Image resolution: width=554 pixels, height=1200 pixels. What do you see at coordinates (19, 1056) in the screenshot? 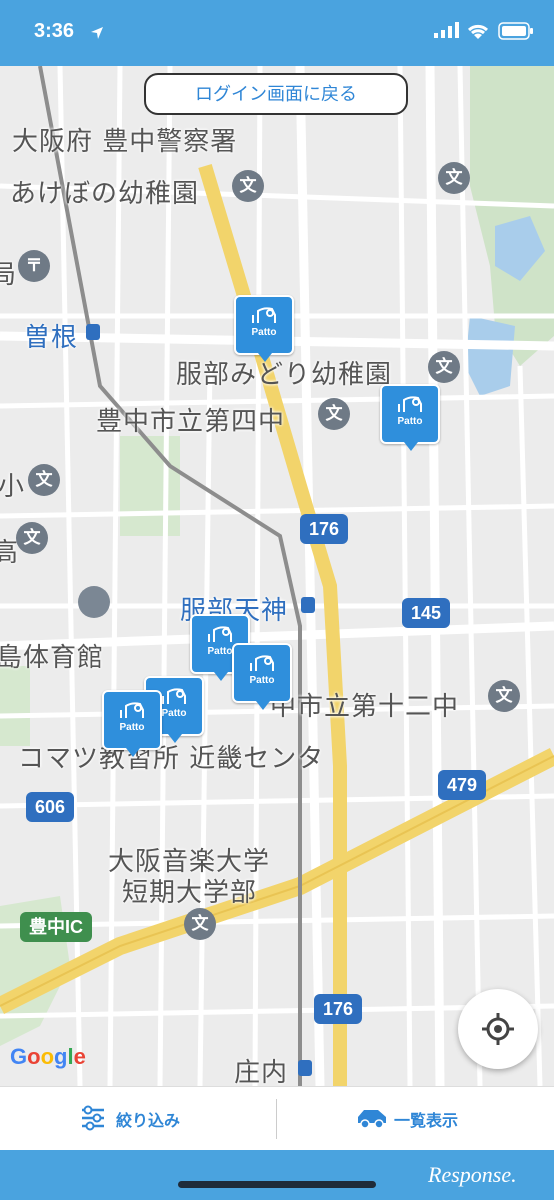
I see `google-letter: G` at bounding box center [19, 1056].